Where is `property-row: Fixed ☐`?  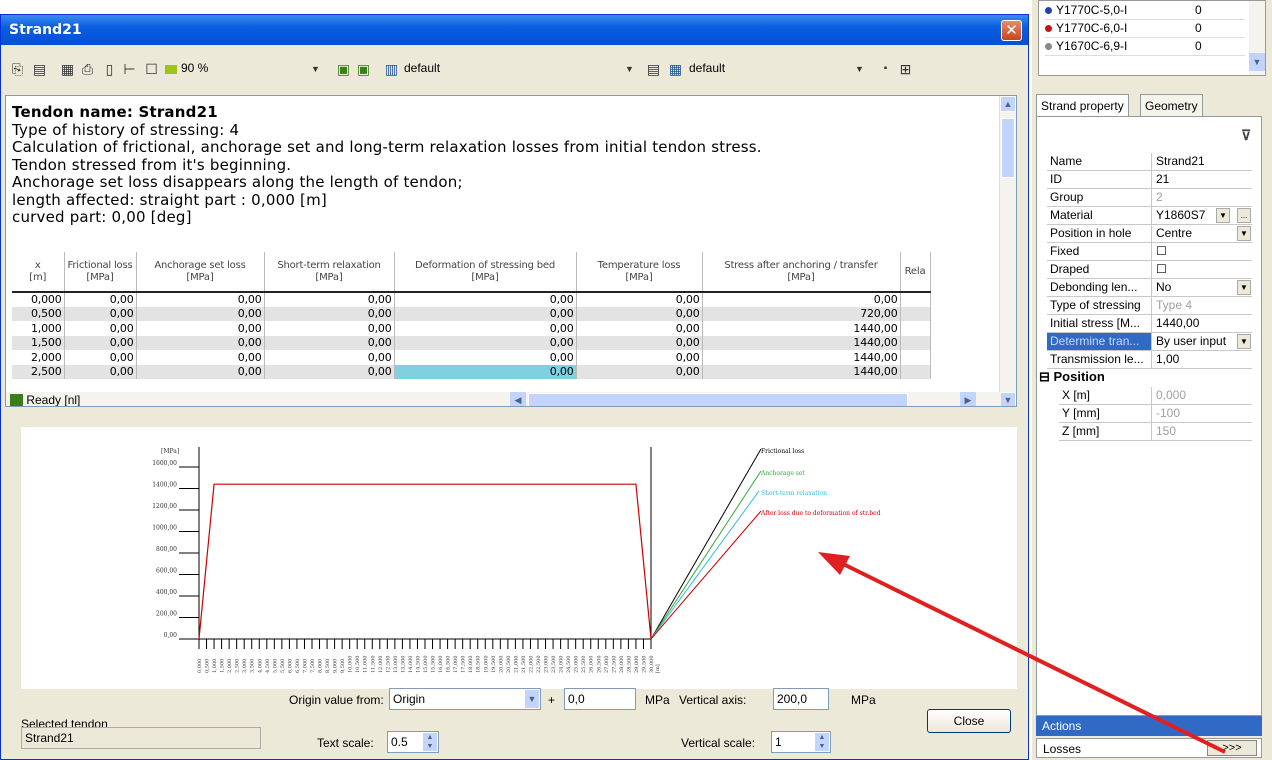 property-row: Fixed ☐ is located at coordinates (1149, 252).